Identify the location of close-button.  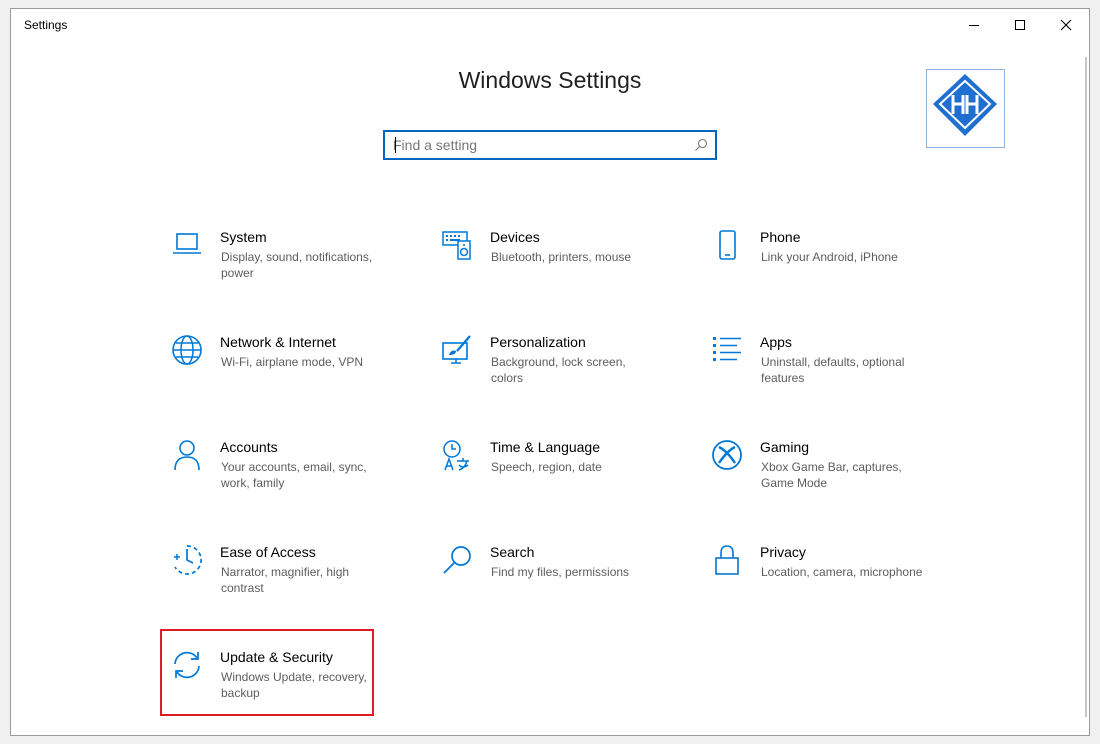
(1066, 25).